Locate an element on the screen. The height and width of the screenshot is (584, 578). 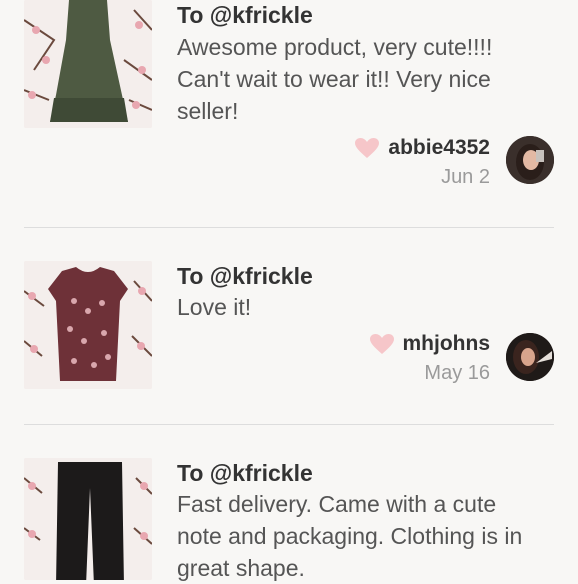
black-pants-photo is located at coordinates (88, 519).